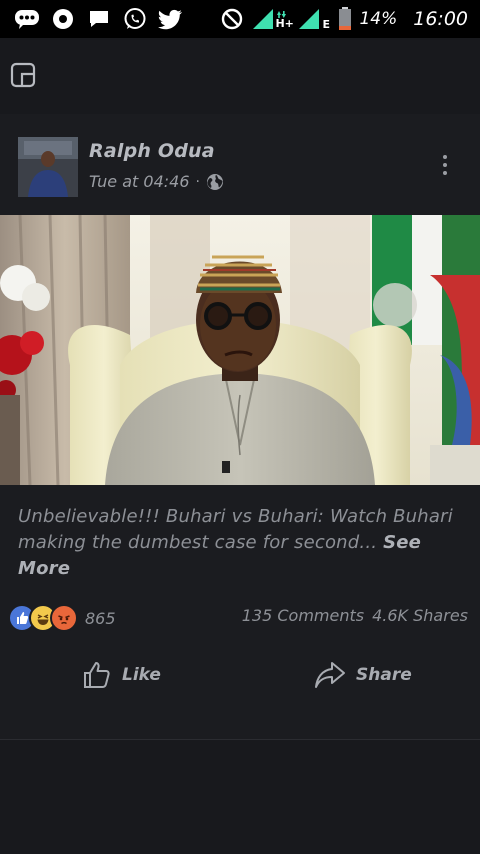 The image size is (480, 854). I want to click on post-actions: Like Share, so click(240, 676).